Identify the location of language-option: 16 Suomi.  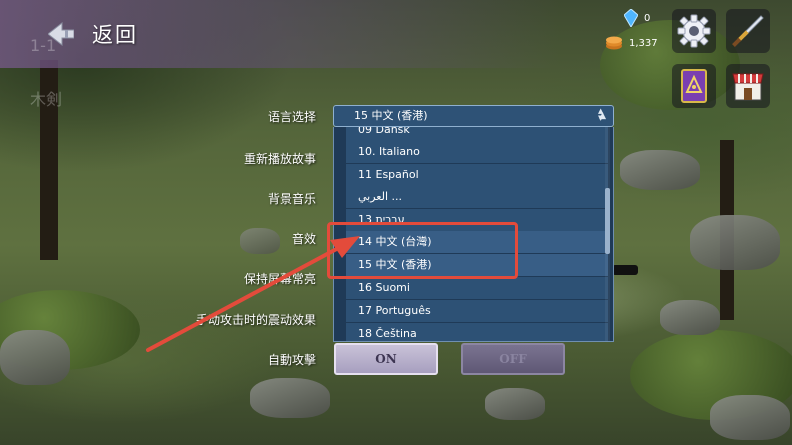
(477, 288).